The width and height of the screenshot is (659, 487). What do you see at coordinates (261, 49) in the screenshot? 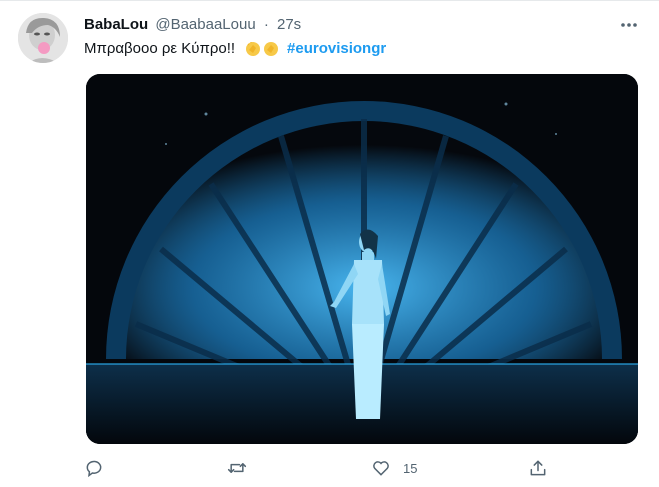
I see `clapping-hands-icon` at bounding box center [261, 49].